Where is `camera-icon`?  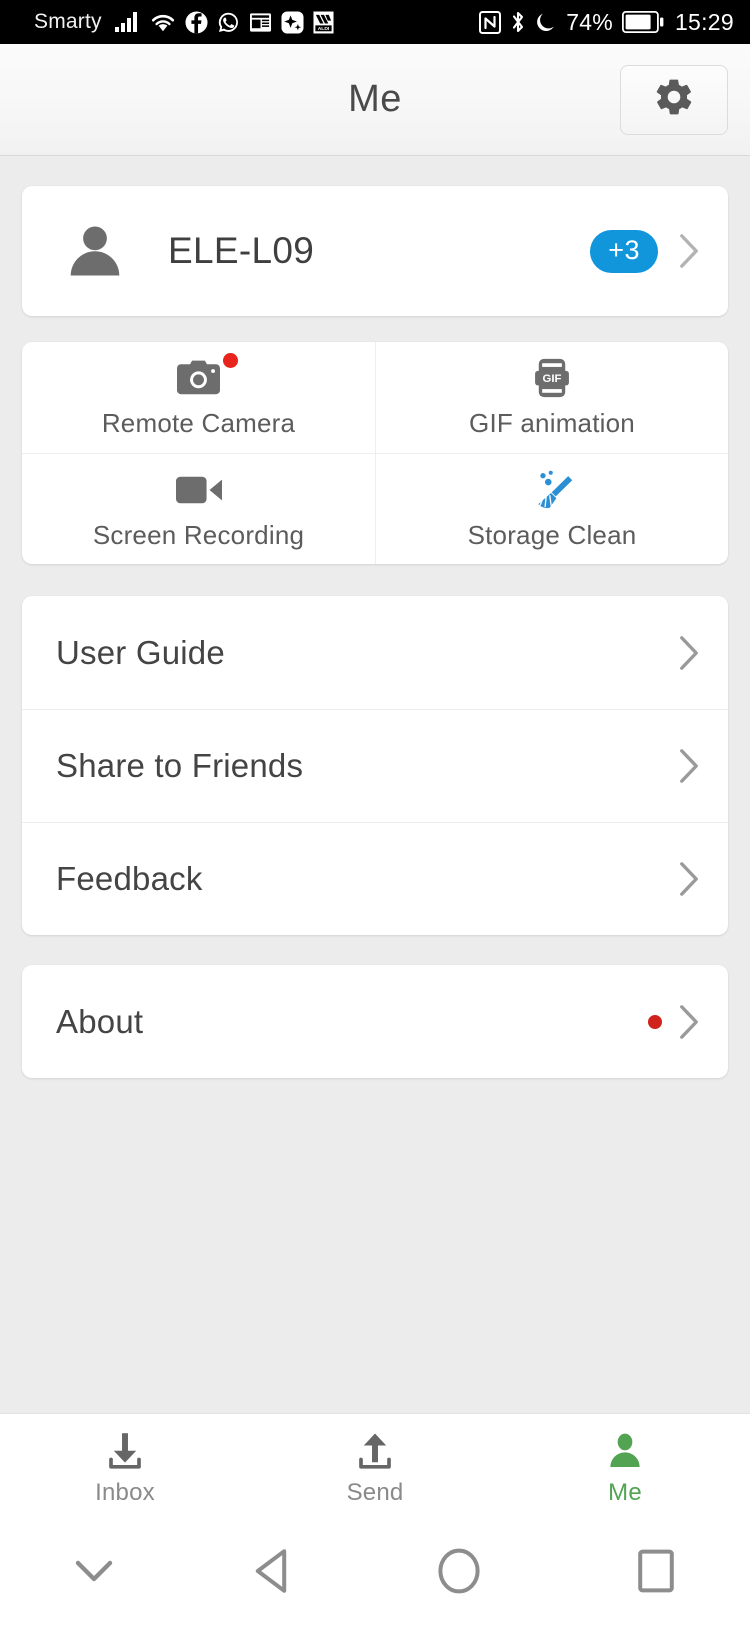
camera-icon is located at coordinates (207, 376).